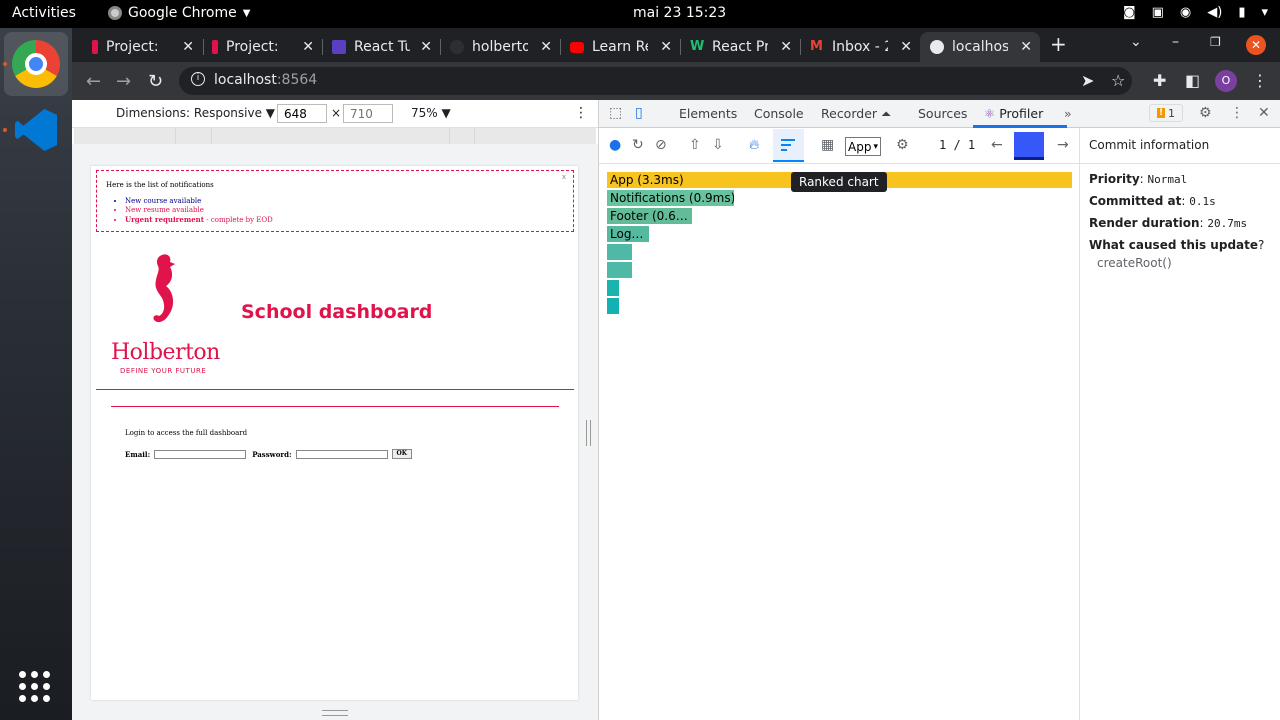 This screenshot has width=1280, height=720. What do you see at coordinates (1158, 12) in the screenshot?
I see `screen-tray-icon: ▣` at bounding box center [1158, 12].